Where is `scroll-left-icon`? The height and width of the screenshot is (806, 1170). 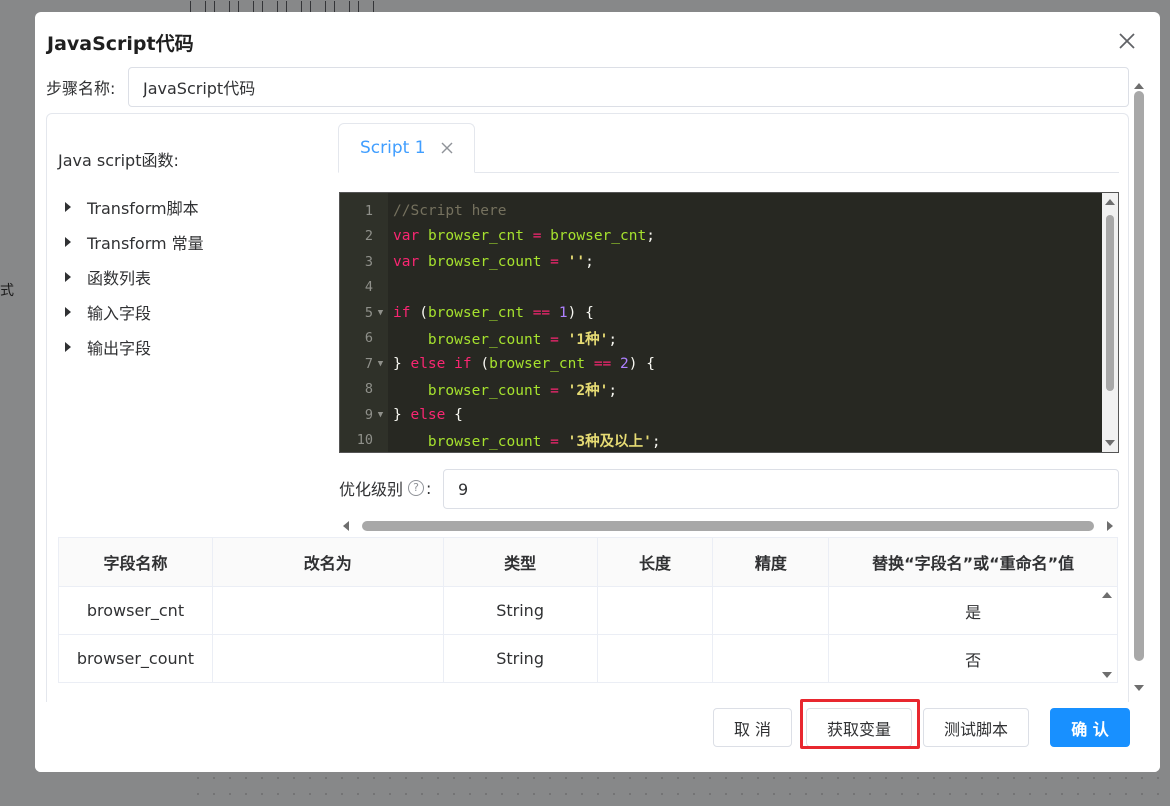 scroll-left-icon is located at coordinates (346, 526).